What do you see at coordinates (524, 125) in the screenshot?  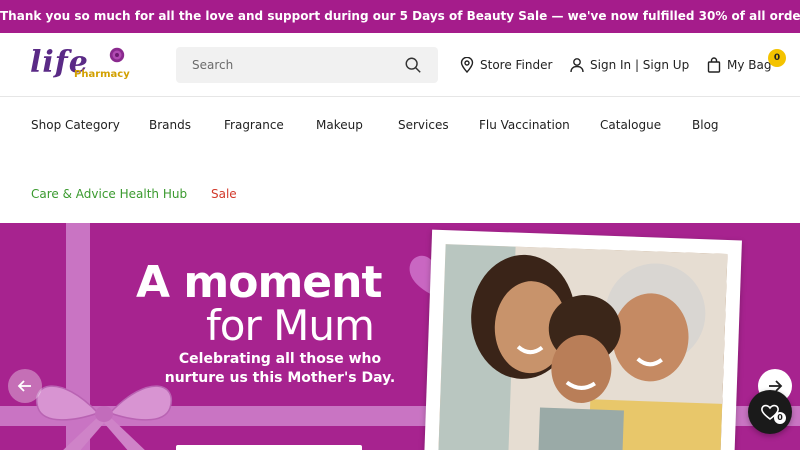 I see `nav-flu-vaccination: Flu Vaccination` at bounding box center [524, 125].